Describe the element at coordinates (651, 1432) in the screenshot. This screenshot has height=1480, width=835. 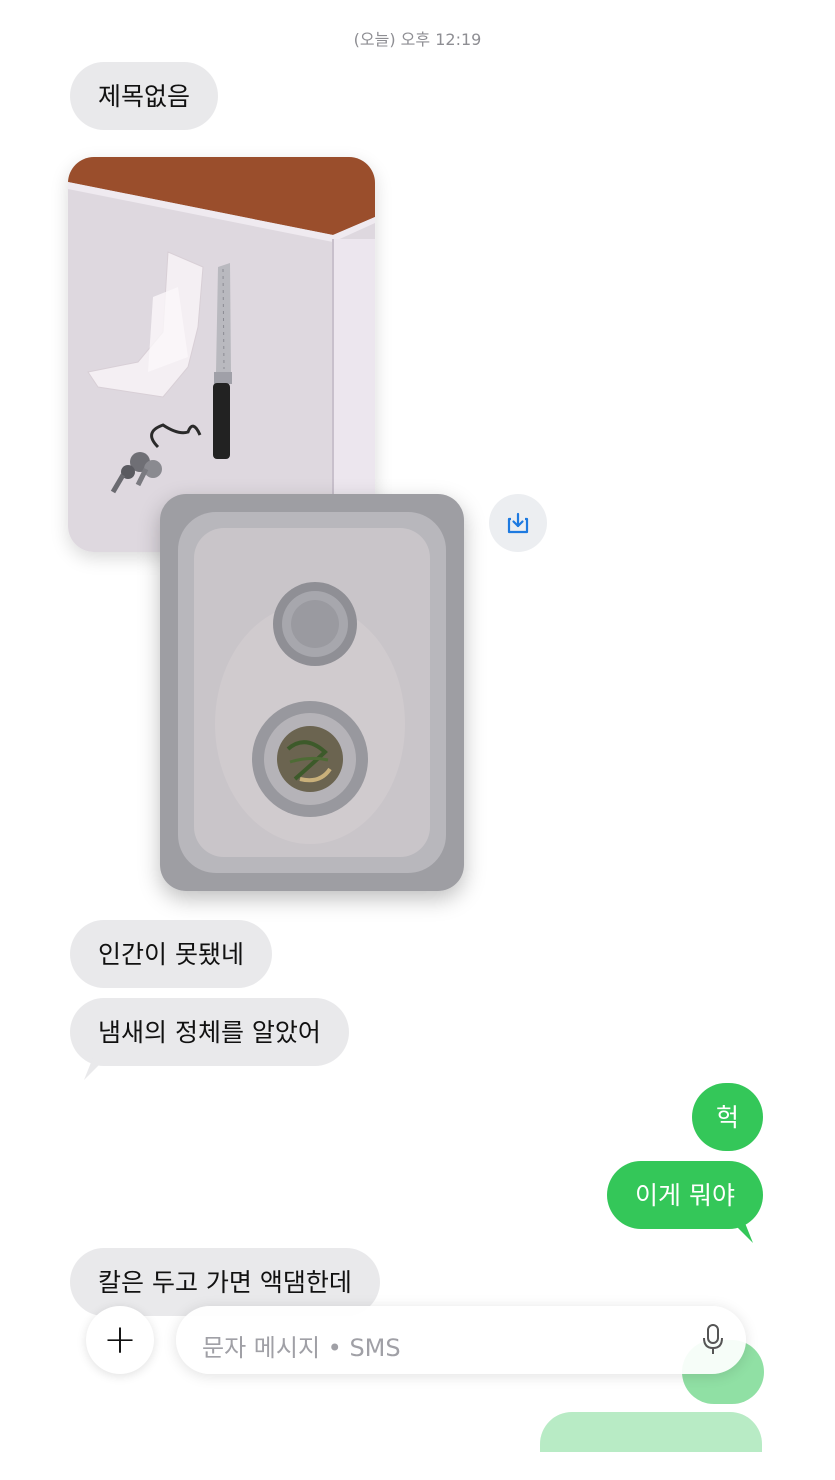
I see `partially-hidden-outgoing-bubble` at that location.